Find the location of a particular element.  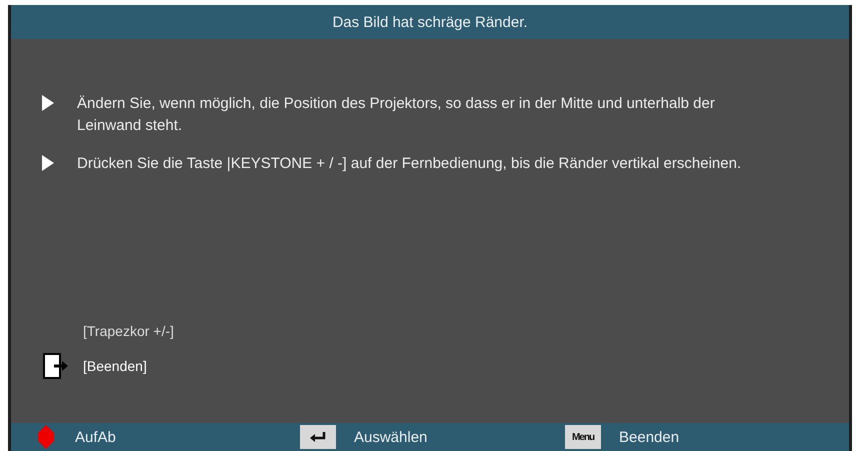

hint-label: Auswählen is located at coordinates (391, 437).